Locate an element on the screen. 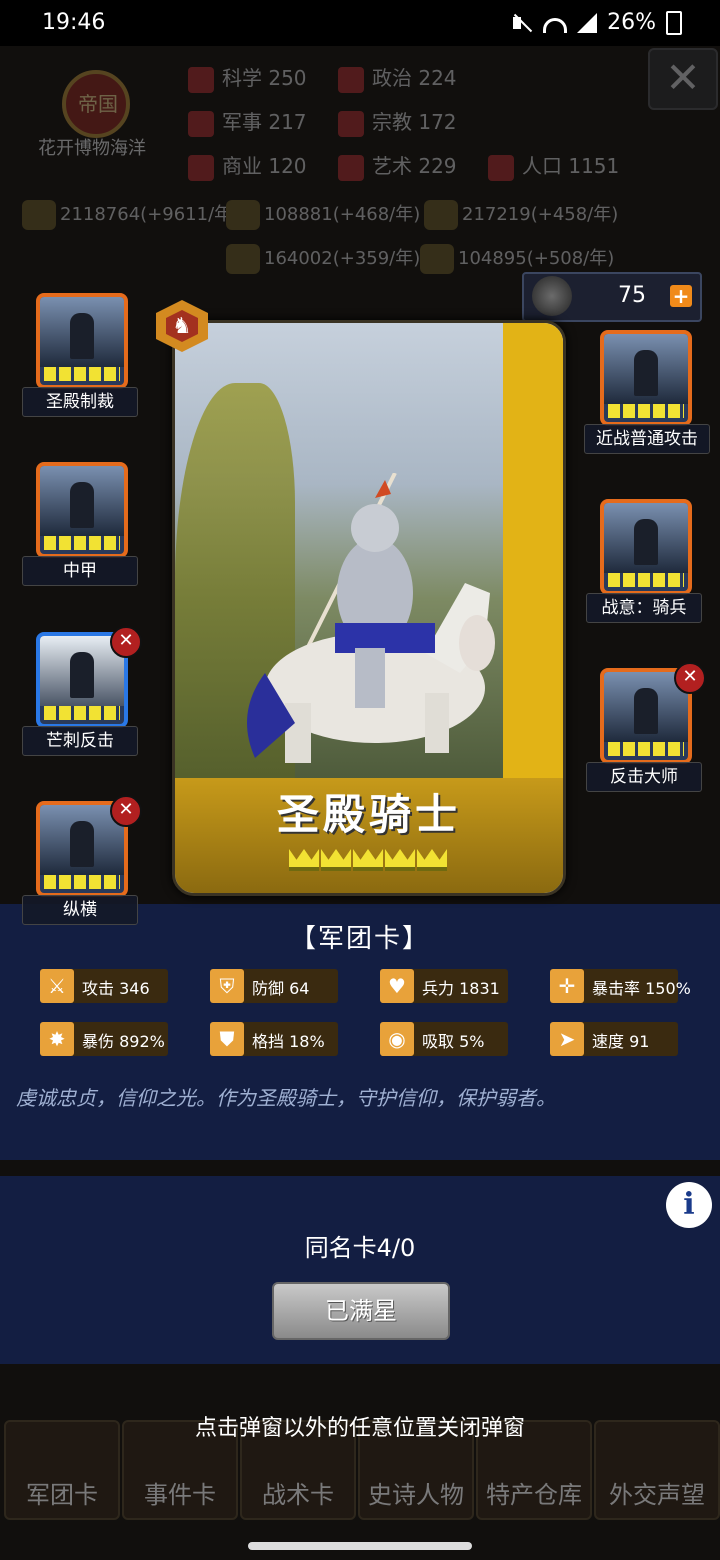  wood-icon is located at coordinates (243, 215).